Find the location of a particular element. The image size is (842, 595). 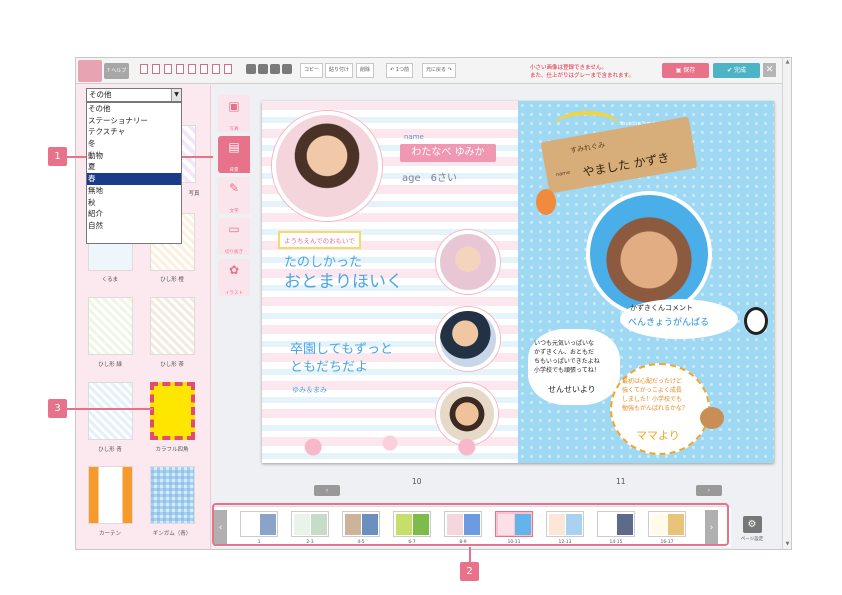

ribbon-text: ようちえんでのおもいで is located at coordinates (319, 240).